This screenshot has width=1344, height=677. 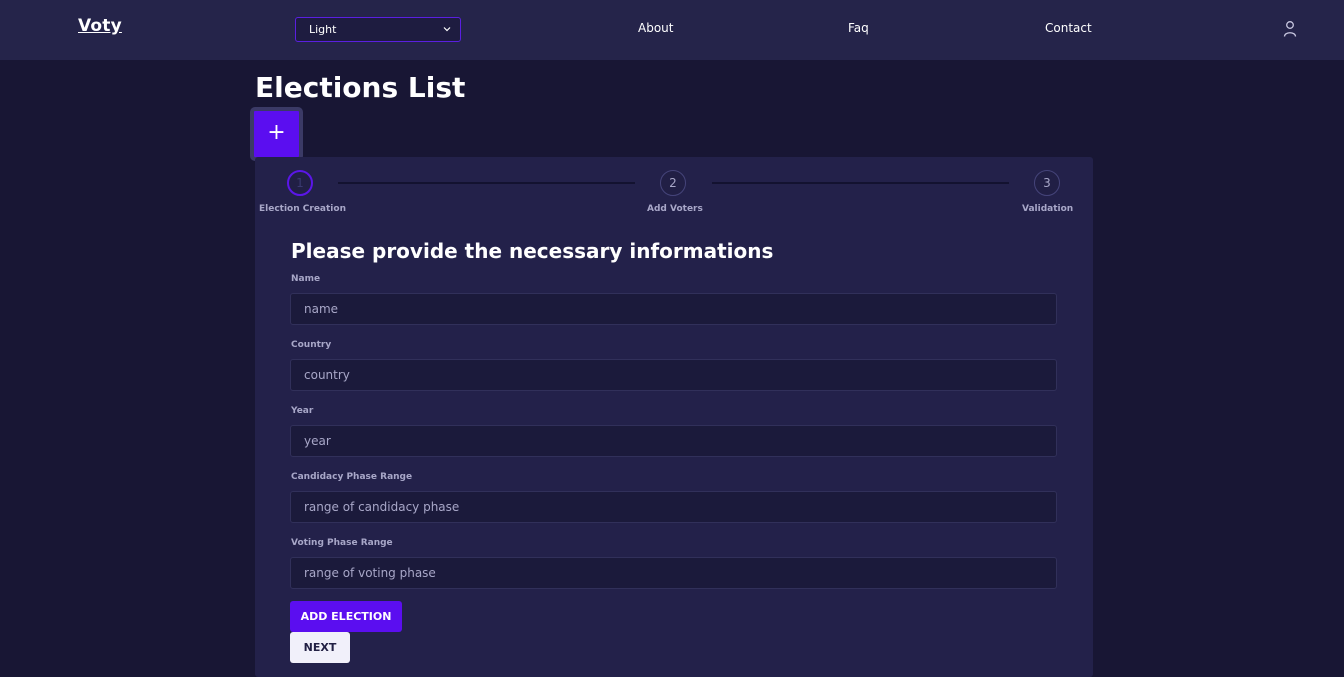 What do you see at coordinates (673, 573) in the screenshot?
I see `voting-range-input: range of voting phase` at bounding box center [673, 573].